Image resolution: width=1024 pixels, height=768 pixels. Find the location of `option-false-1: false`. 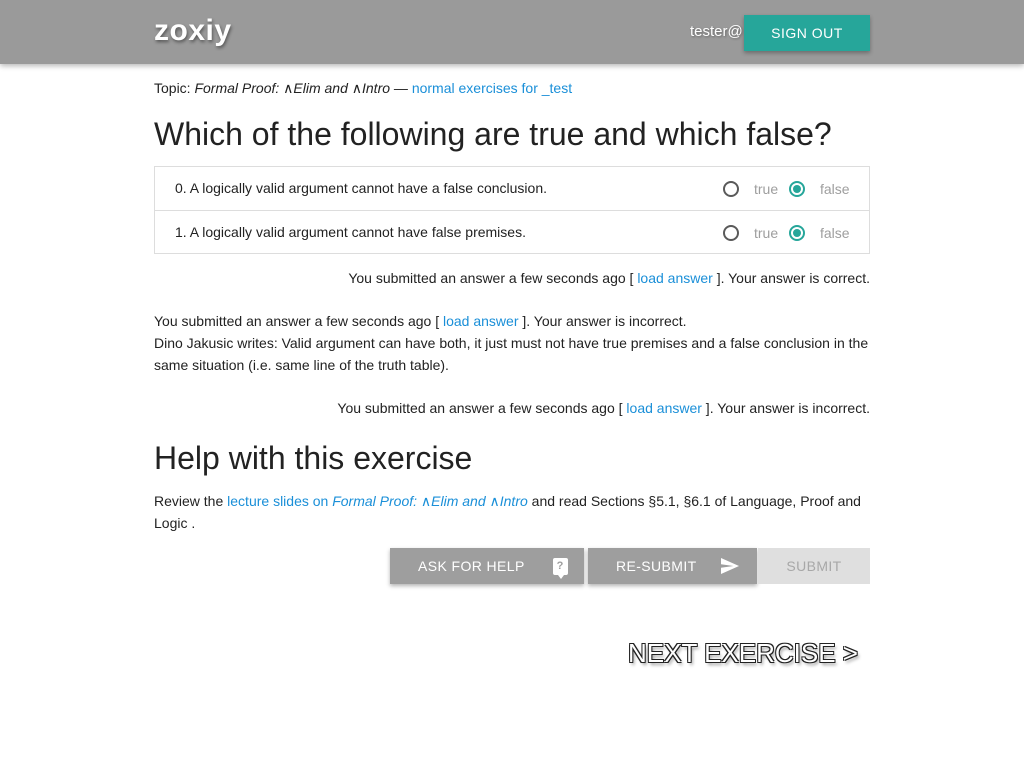

option-false-1: false is located at coordinates (819, 233).